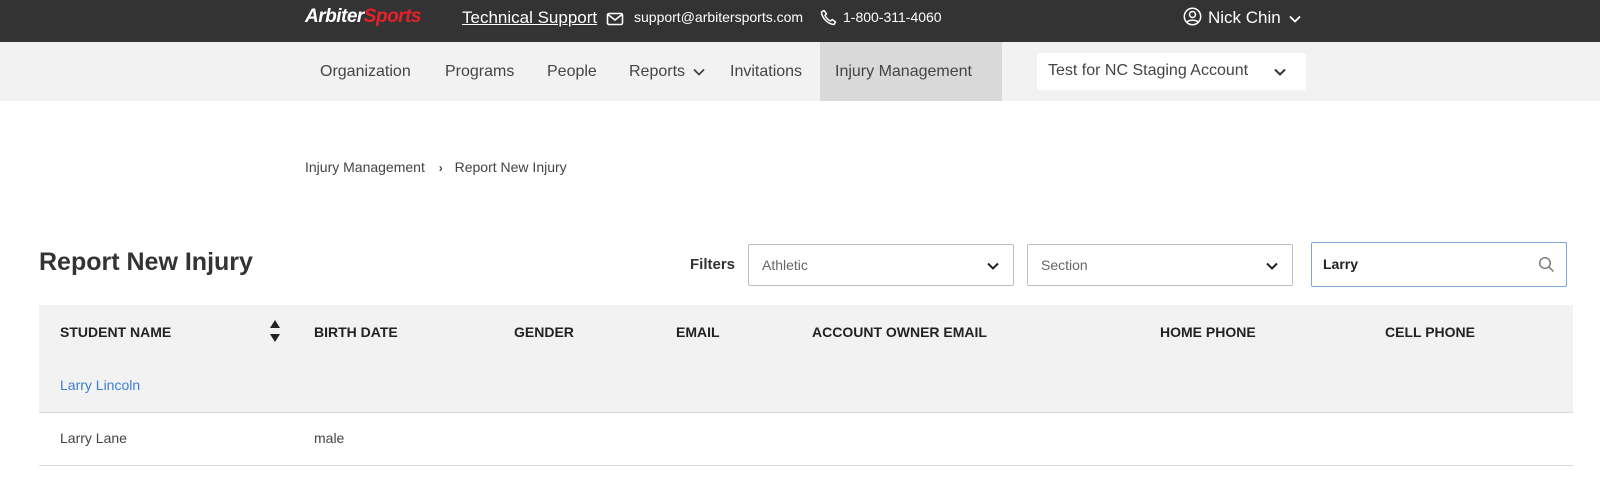 The width and height of the screenshot is (1600, 492). I want to click on user-circle-icon, so click(1192, 16).